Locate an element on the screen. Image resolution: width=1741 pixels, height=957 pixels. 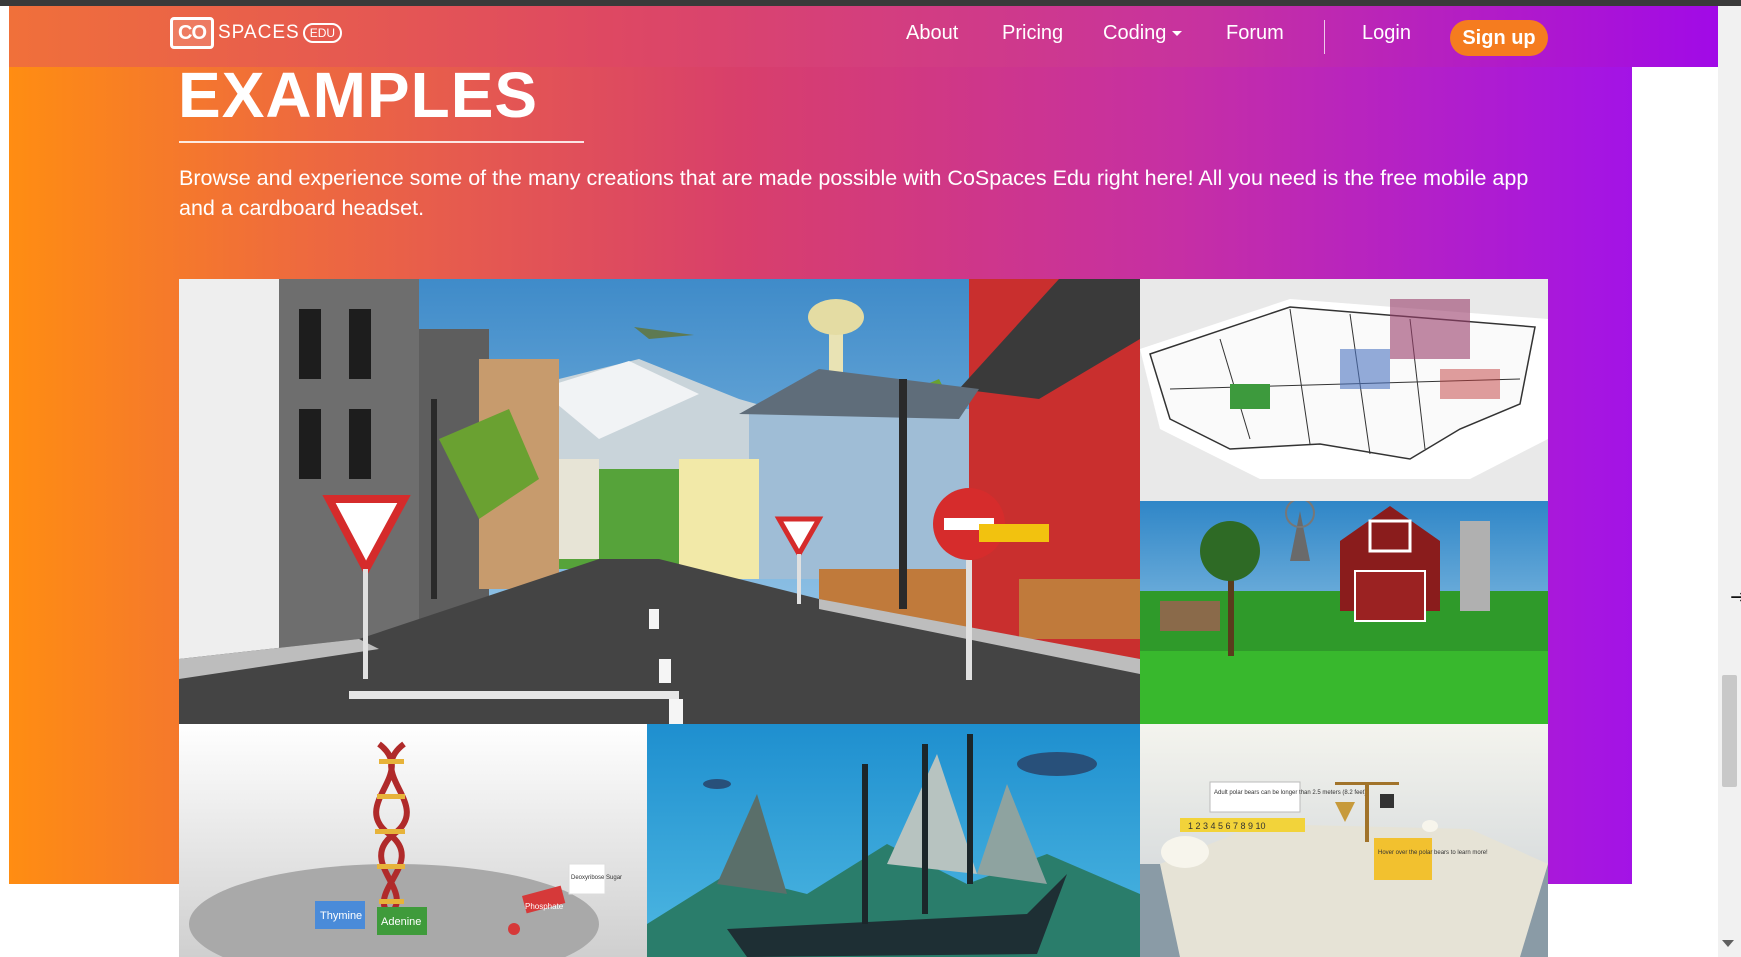
nav-about: About is located at coordinates (932, 33).